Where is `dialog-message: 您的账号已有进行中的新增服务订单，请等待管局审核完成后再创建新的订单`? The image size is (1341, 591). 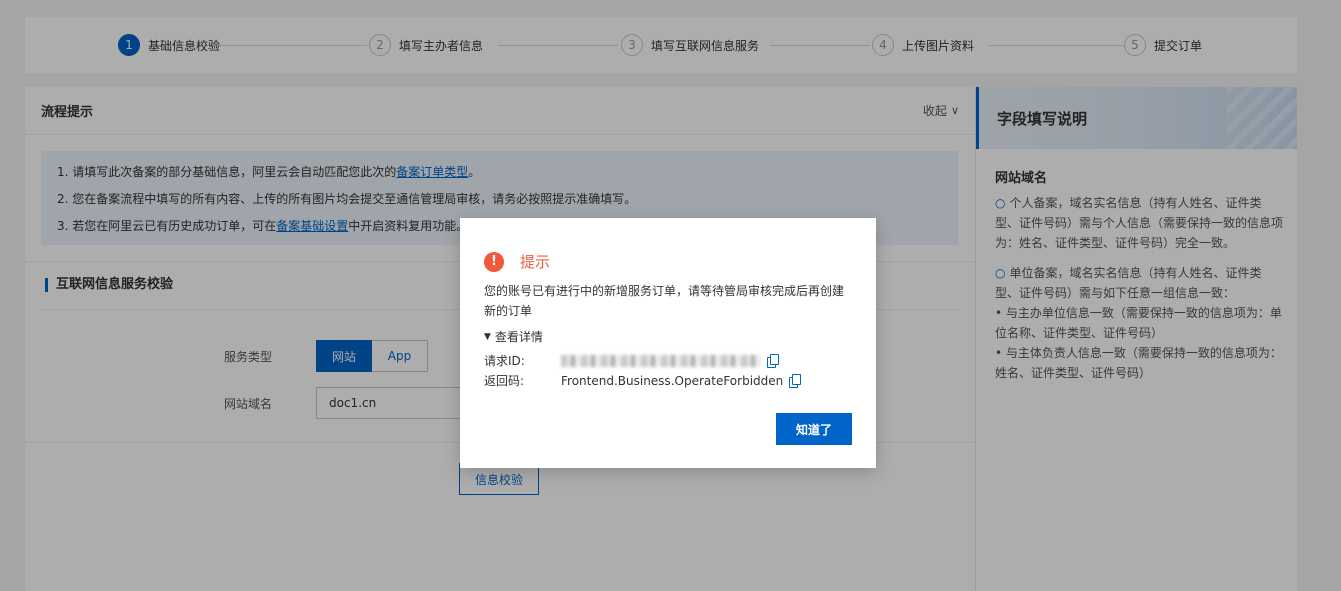 dialog-message: 您的账号已有进行中的新增服务订单，请等待管局审核完成后再创建新的订单 is located at coordinates (664, 301).